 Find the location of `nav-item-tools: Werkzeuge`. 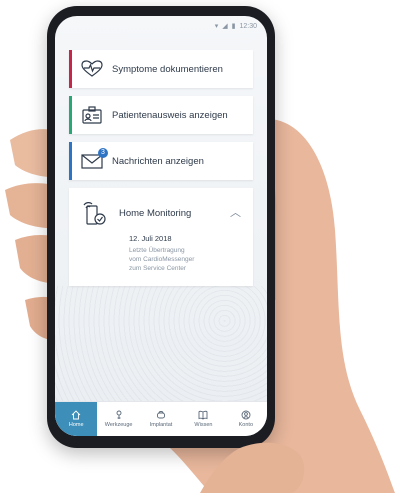

nav-item-tools: Werkzeuge is located at coordinates (118, 419).